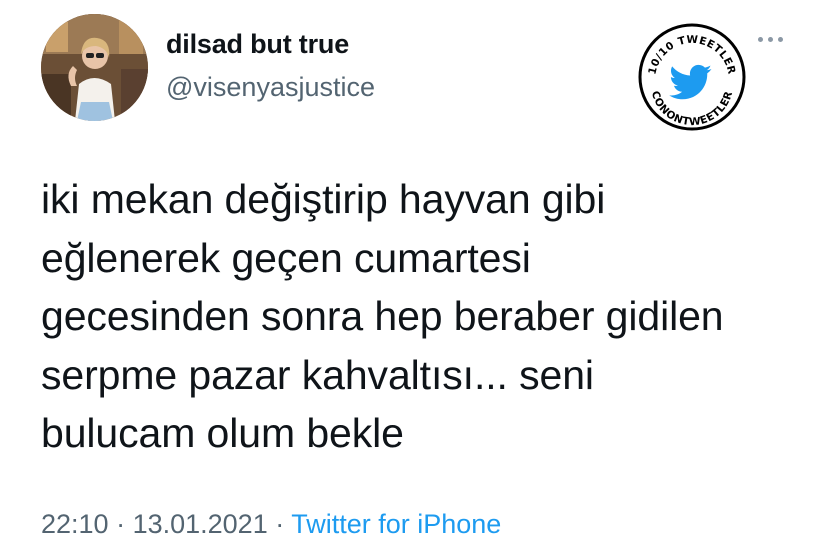 Image resolution: width=827 pixels, height=559 pixels. Describe the element at coordinates (396, 524) in the screenshot. I see `tweet-source-link: Twitter for iPhone` at that location.